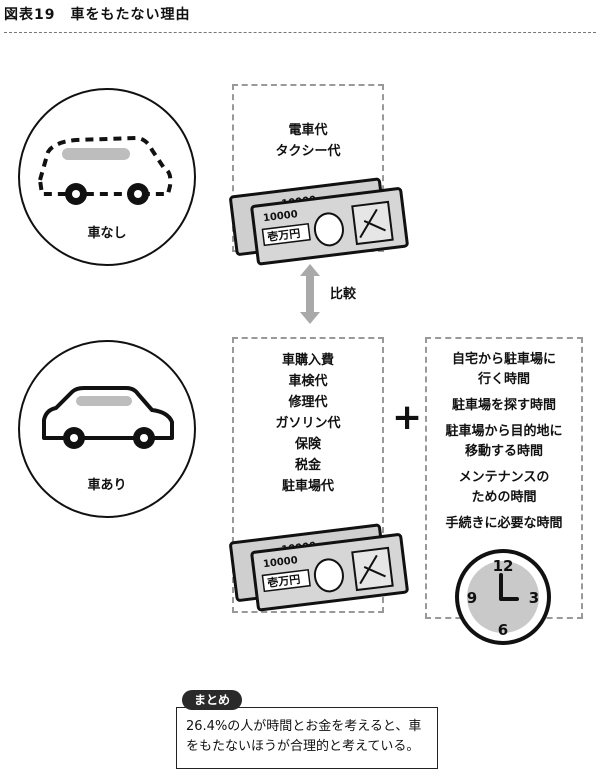 Image resolution: width=600 pixels, height=782 pixels. I want to click on time-item-line: ための時間, so click(504, 497).